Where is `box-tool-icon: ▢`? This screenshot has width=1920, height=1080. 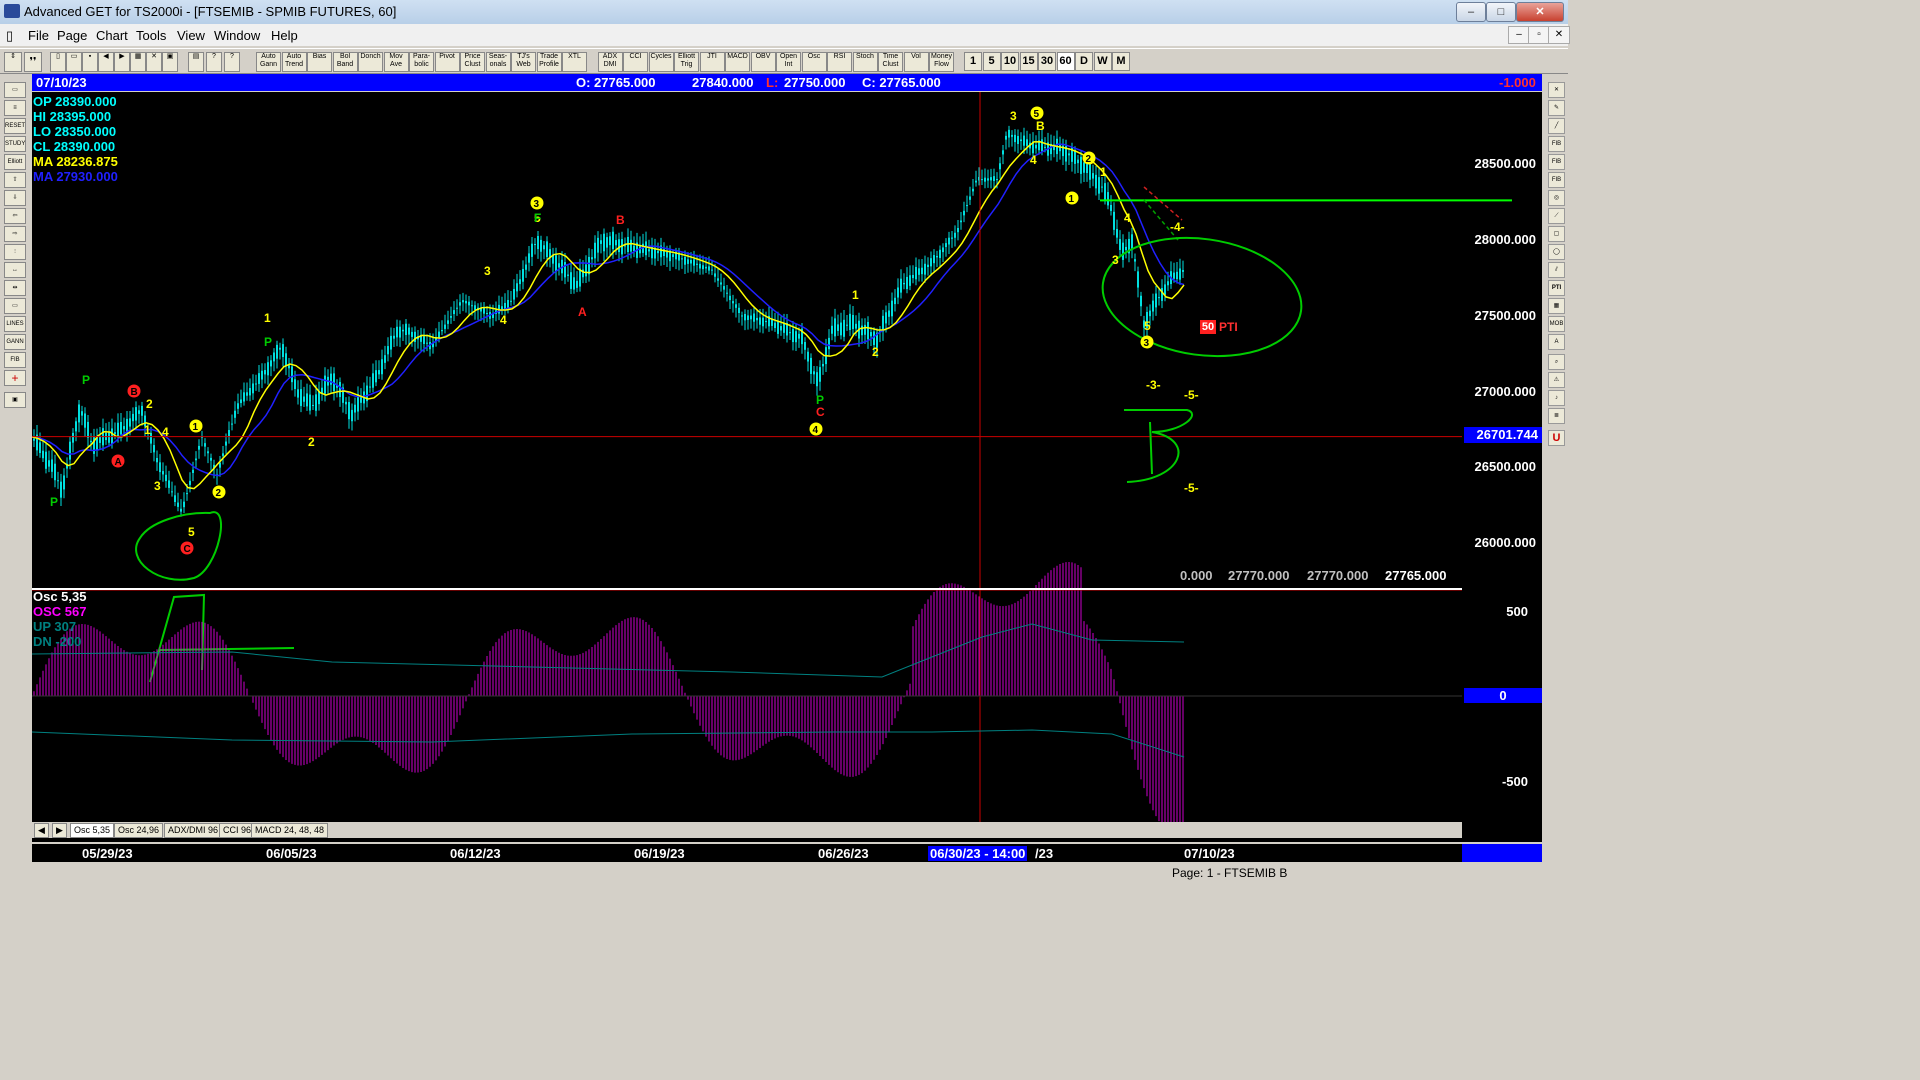
box-tool-icon: ▢ is located at coordinates (1556, 234).